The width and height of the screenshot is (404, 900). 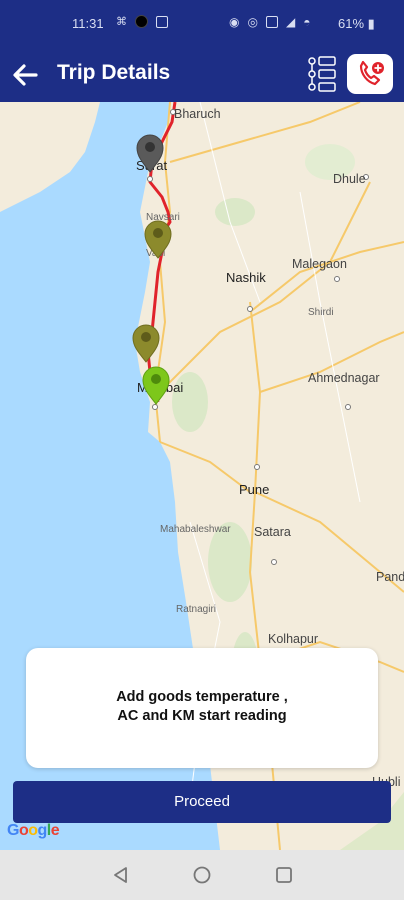 I want to click on phone-add-icon, so click(x=371, y=73).